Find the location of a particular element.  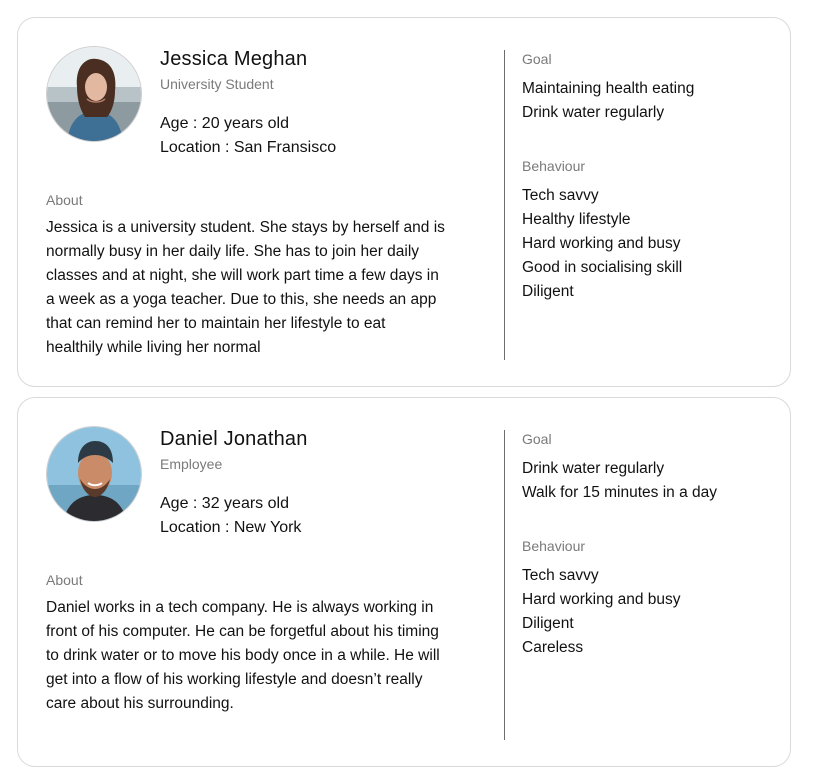

persona-location: Location : New York is located at coordinates (231, 527).